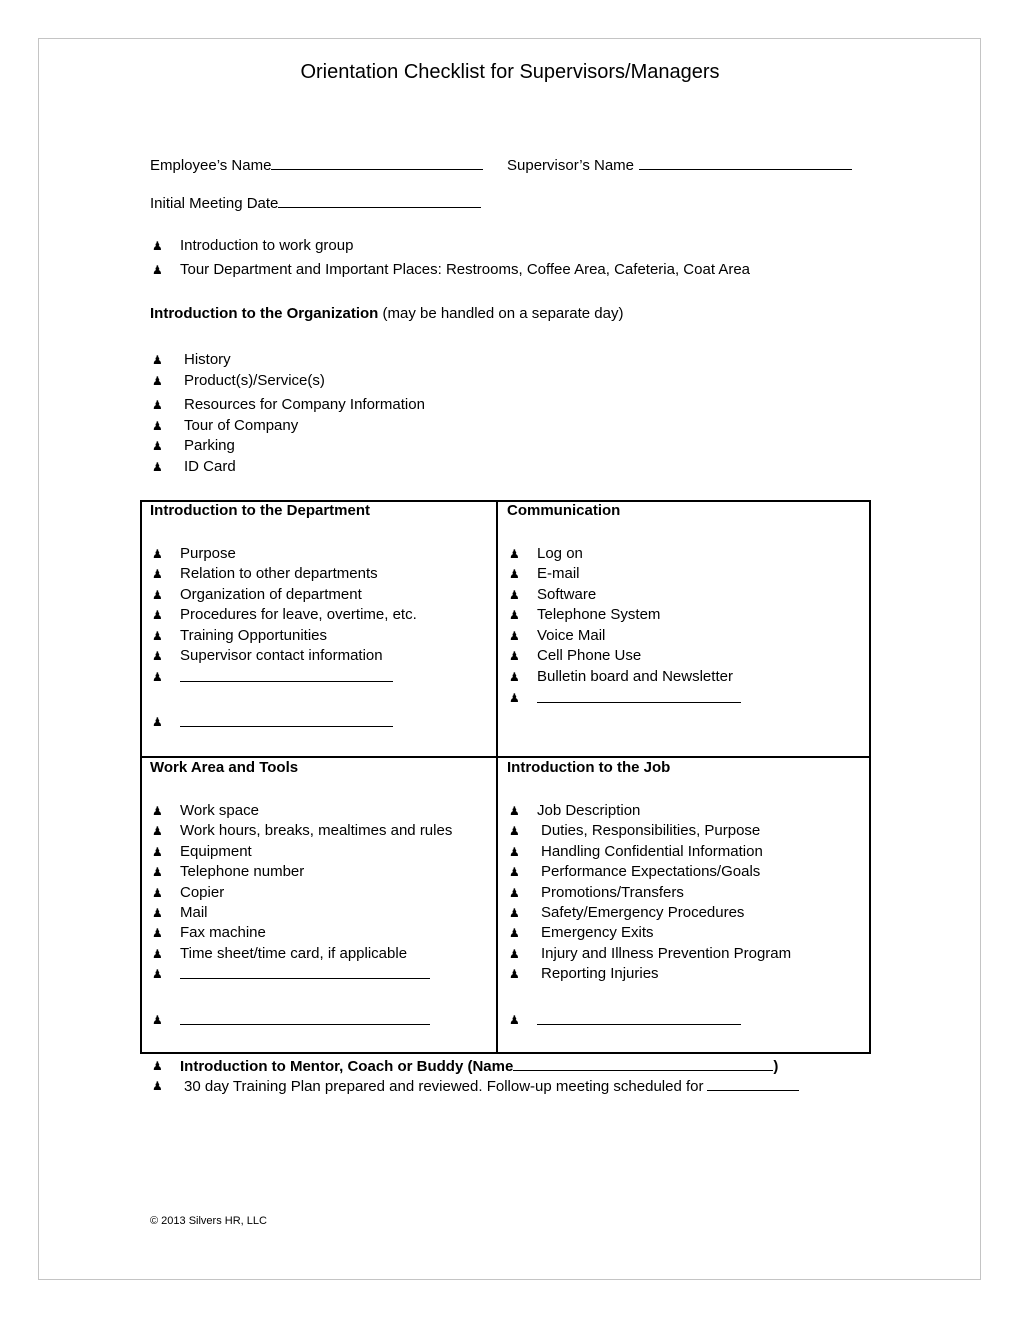  Describe the element at coordinates (745, 162) in the screenshot. I see `supervisor-name-input` at that location.